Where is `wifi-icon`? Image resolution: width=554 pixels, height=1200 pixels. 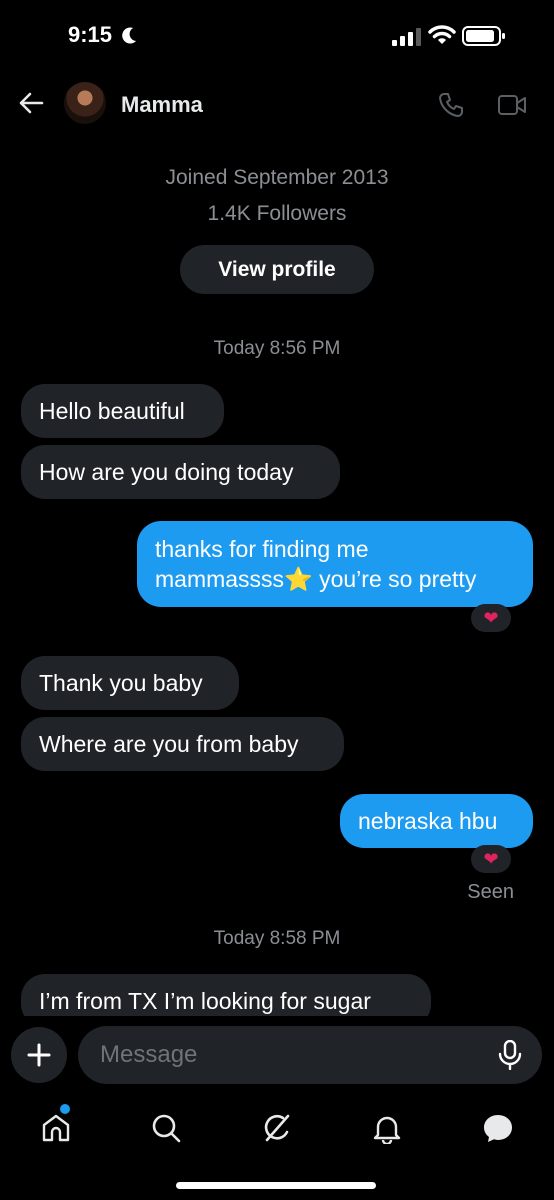
wifi-icon is located at coordinates (442, 34).